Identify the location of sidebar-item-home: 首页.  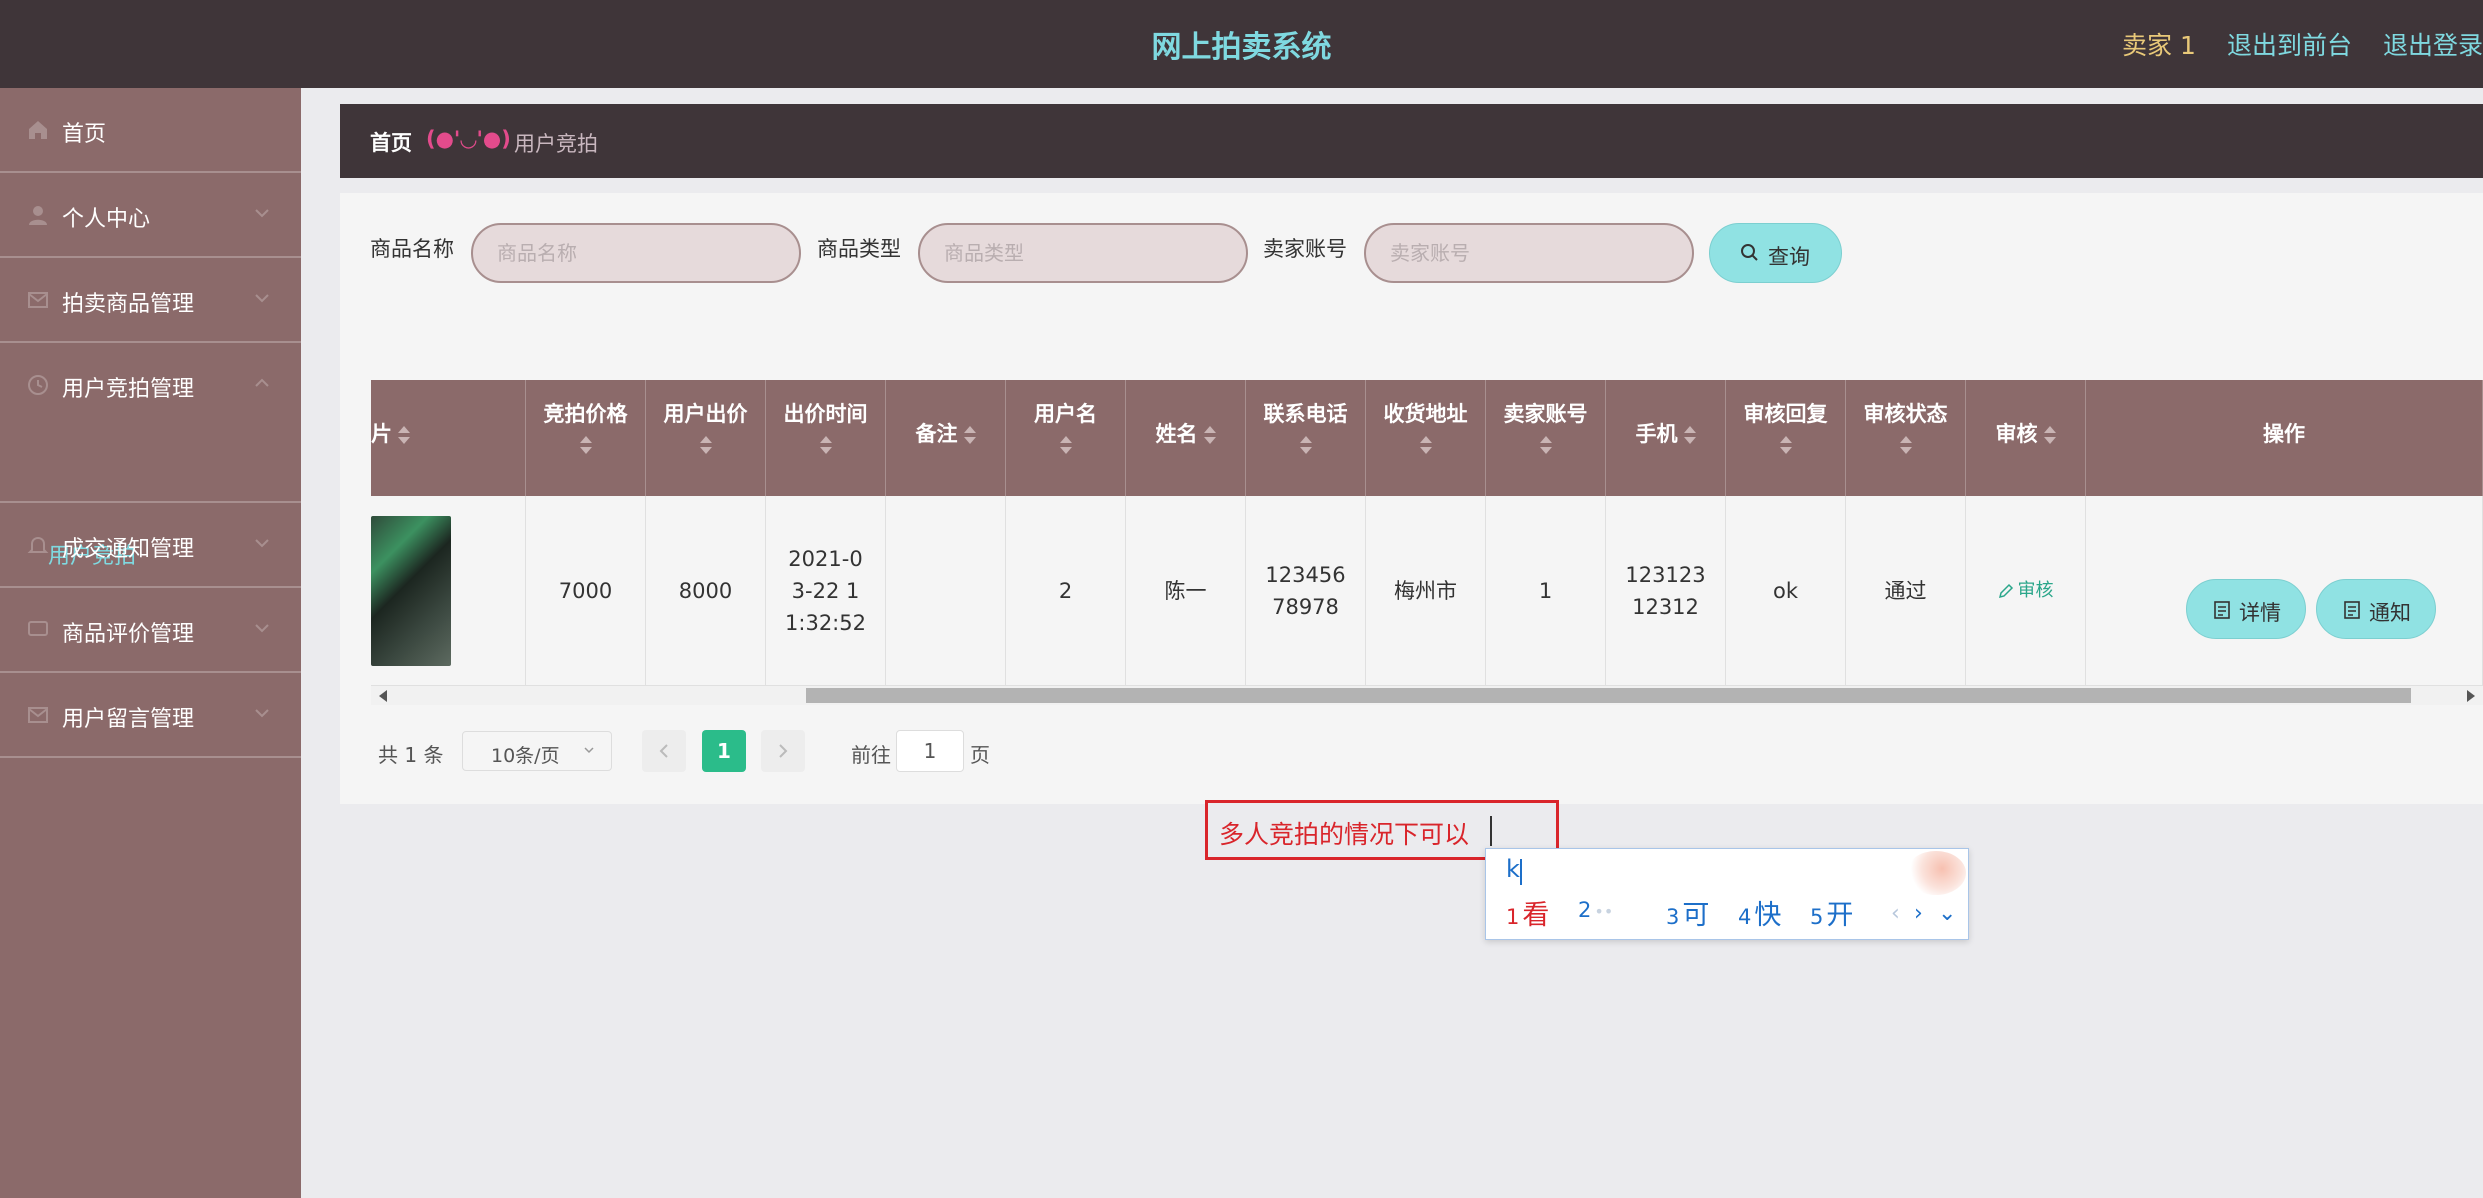
(150, 130).